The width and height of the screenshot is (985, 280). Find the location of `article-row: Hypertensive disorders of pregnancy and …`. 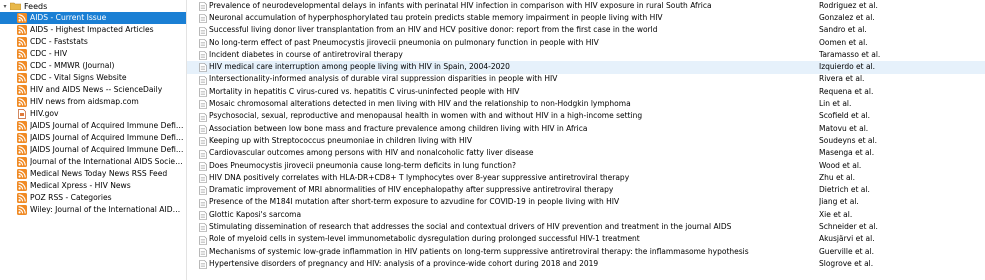

article-row: Hypertensive disorders of pregnancy and … is located at coordinates (586, 264).